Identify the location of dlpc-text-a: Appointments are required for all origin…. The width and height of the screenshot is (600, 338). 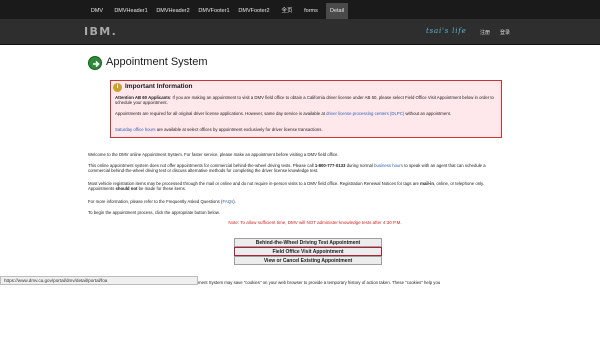
(221, 113).